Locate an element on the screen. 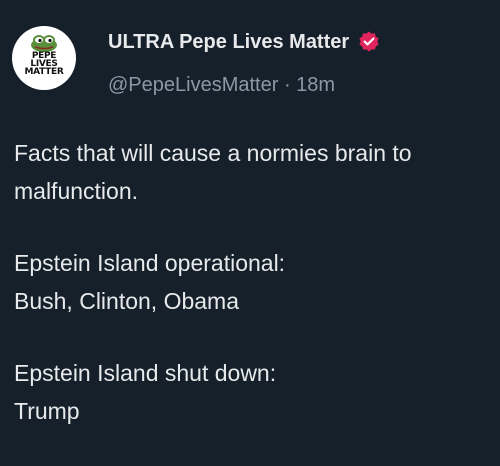 The height and width of the screenshot is (466, 500). avatar-label-line: MATTER is located at coordinates (44, 72).